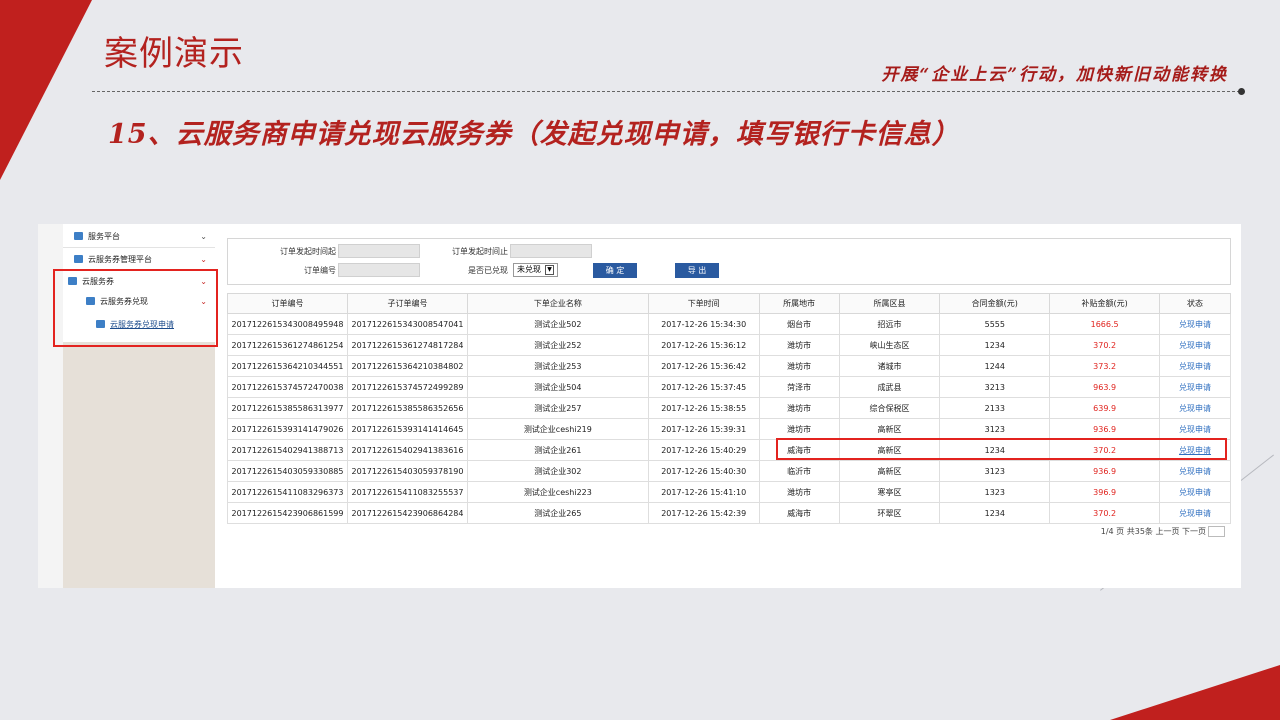 The height and width of the screenshot is (720, 1280). What do you see at coordinates (697, 270) in the screenshot?
I see `export-button: 导 出` at bounding box center [697, 270].